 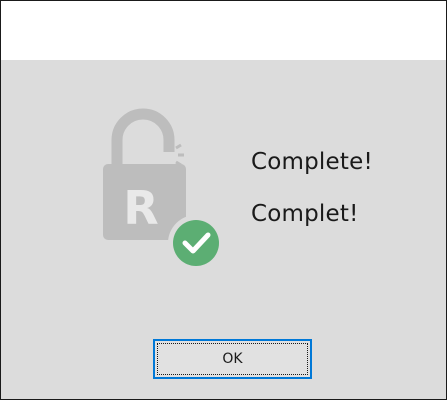 I want to click on ok-button: OK, so click(x=232, y=359).